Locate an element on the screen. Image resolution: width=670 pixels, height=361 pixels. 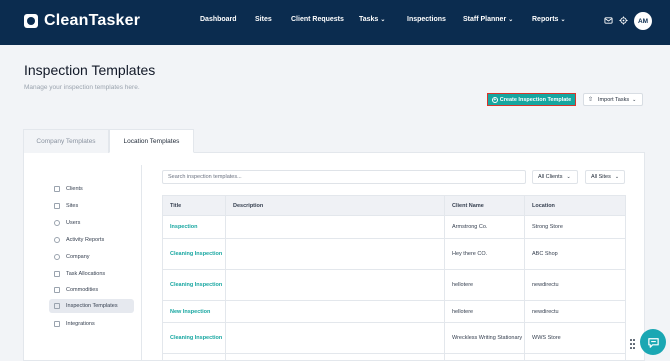
nav-sites: Sites is located at coordinates (263, 22).